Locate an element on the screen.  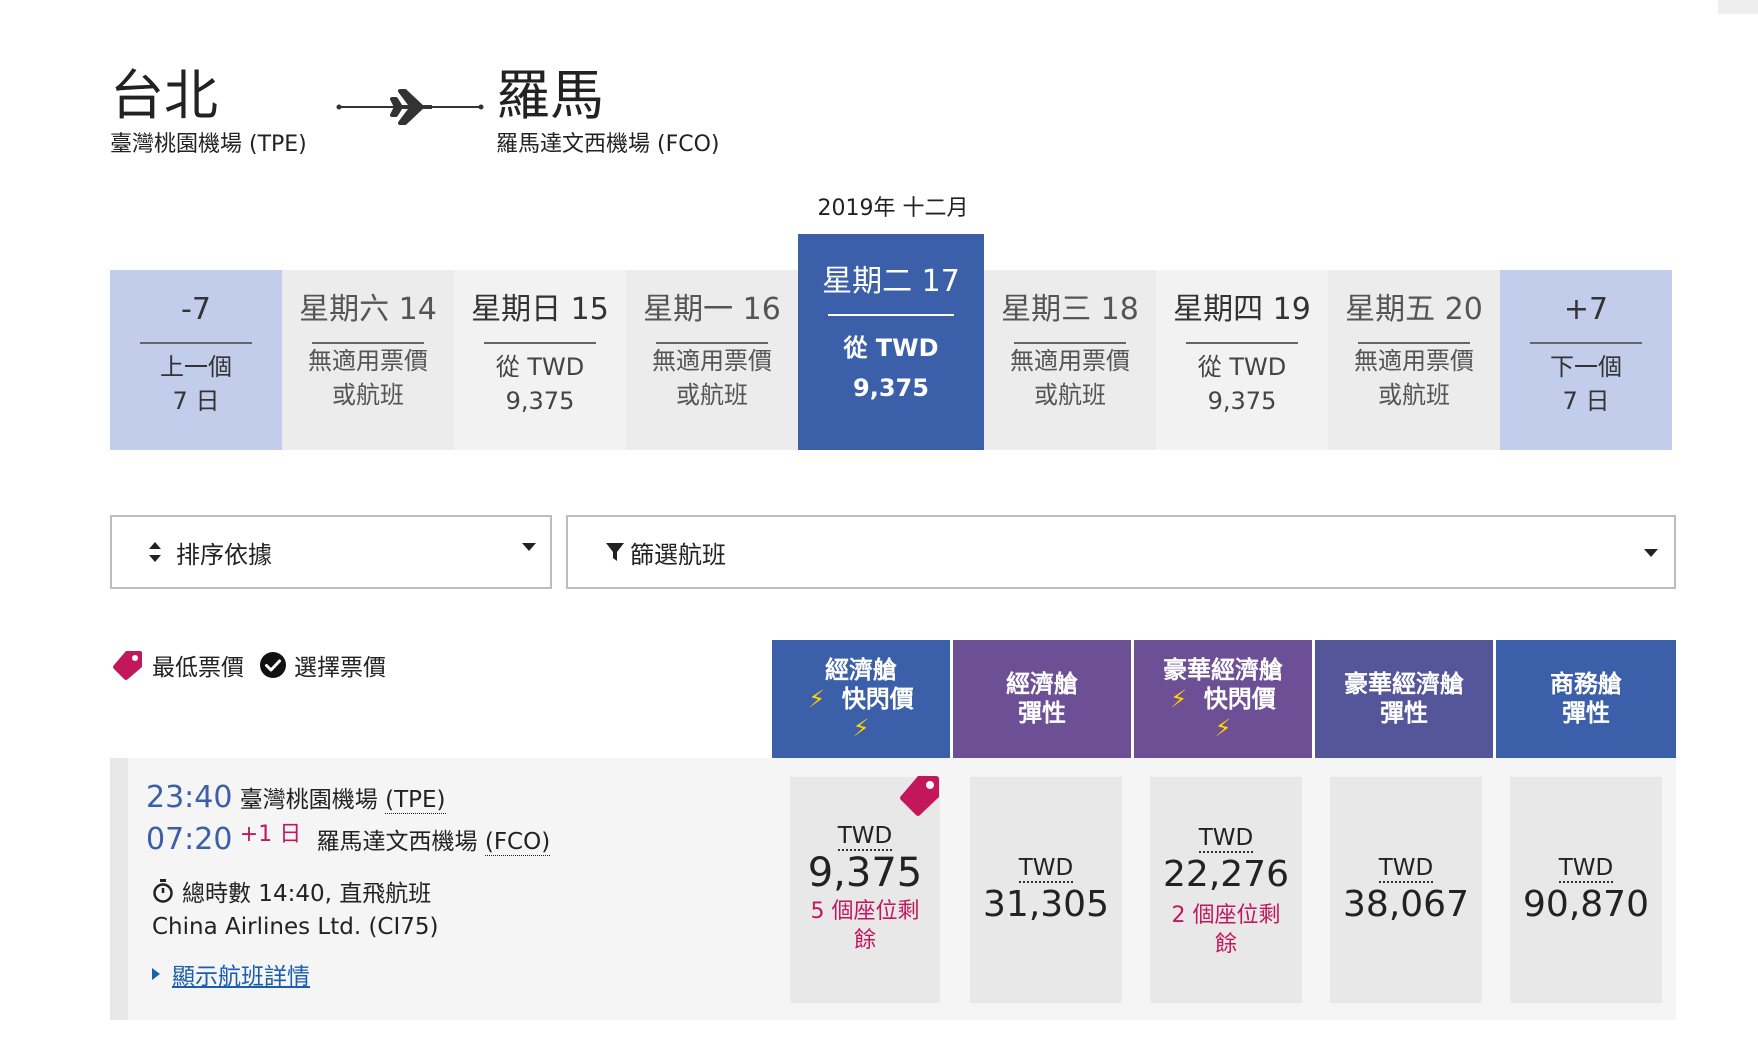
corner-block is located at coordinates (1738, 7).